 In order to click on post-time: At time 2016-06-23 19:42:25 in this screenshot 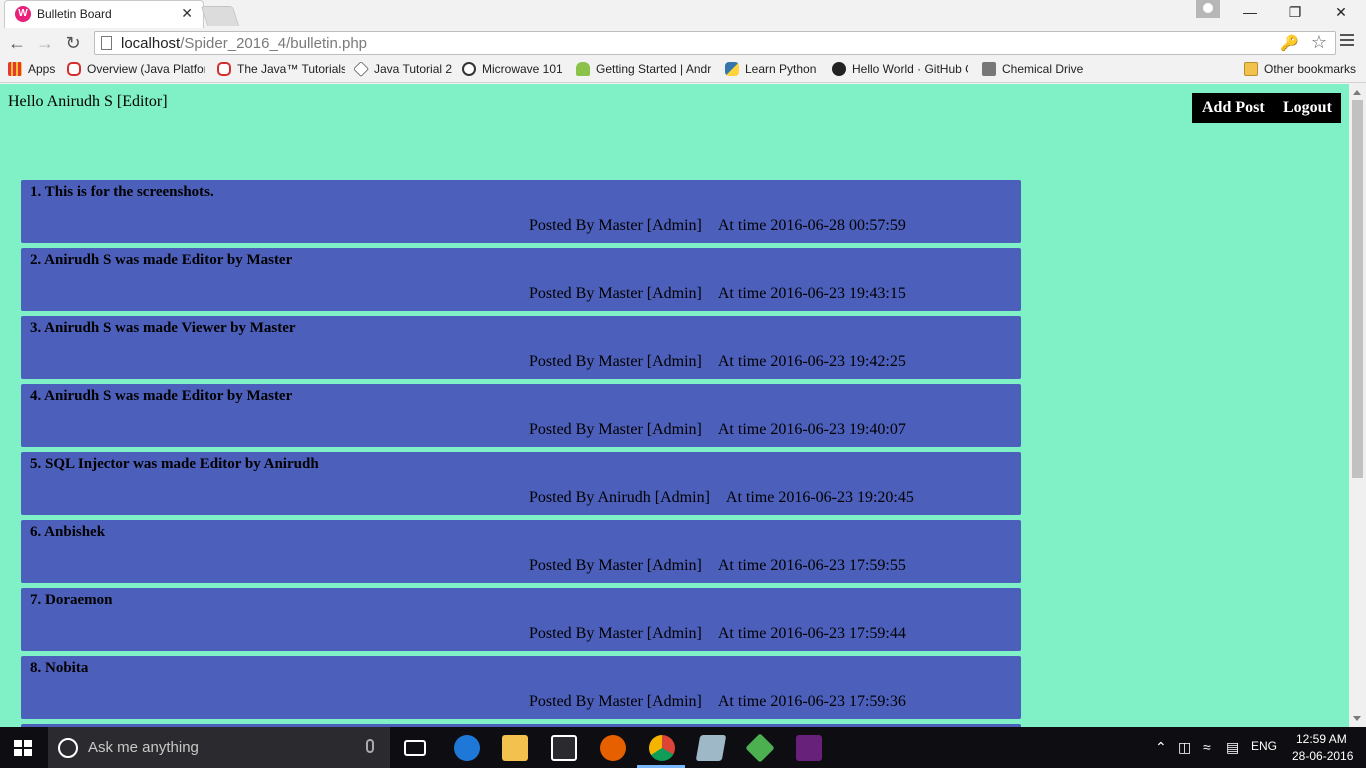, I will do `click(811, 361)`.